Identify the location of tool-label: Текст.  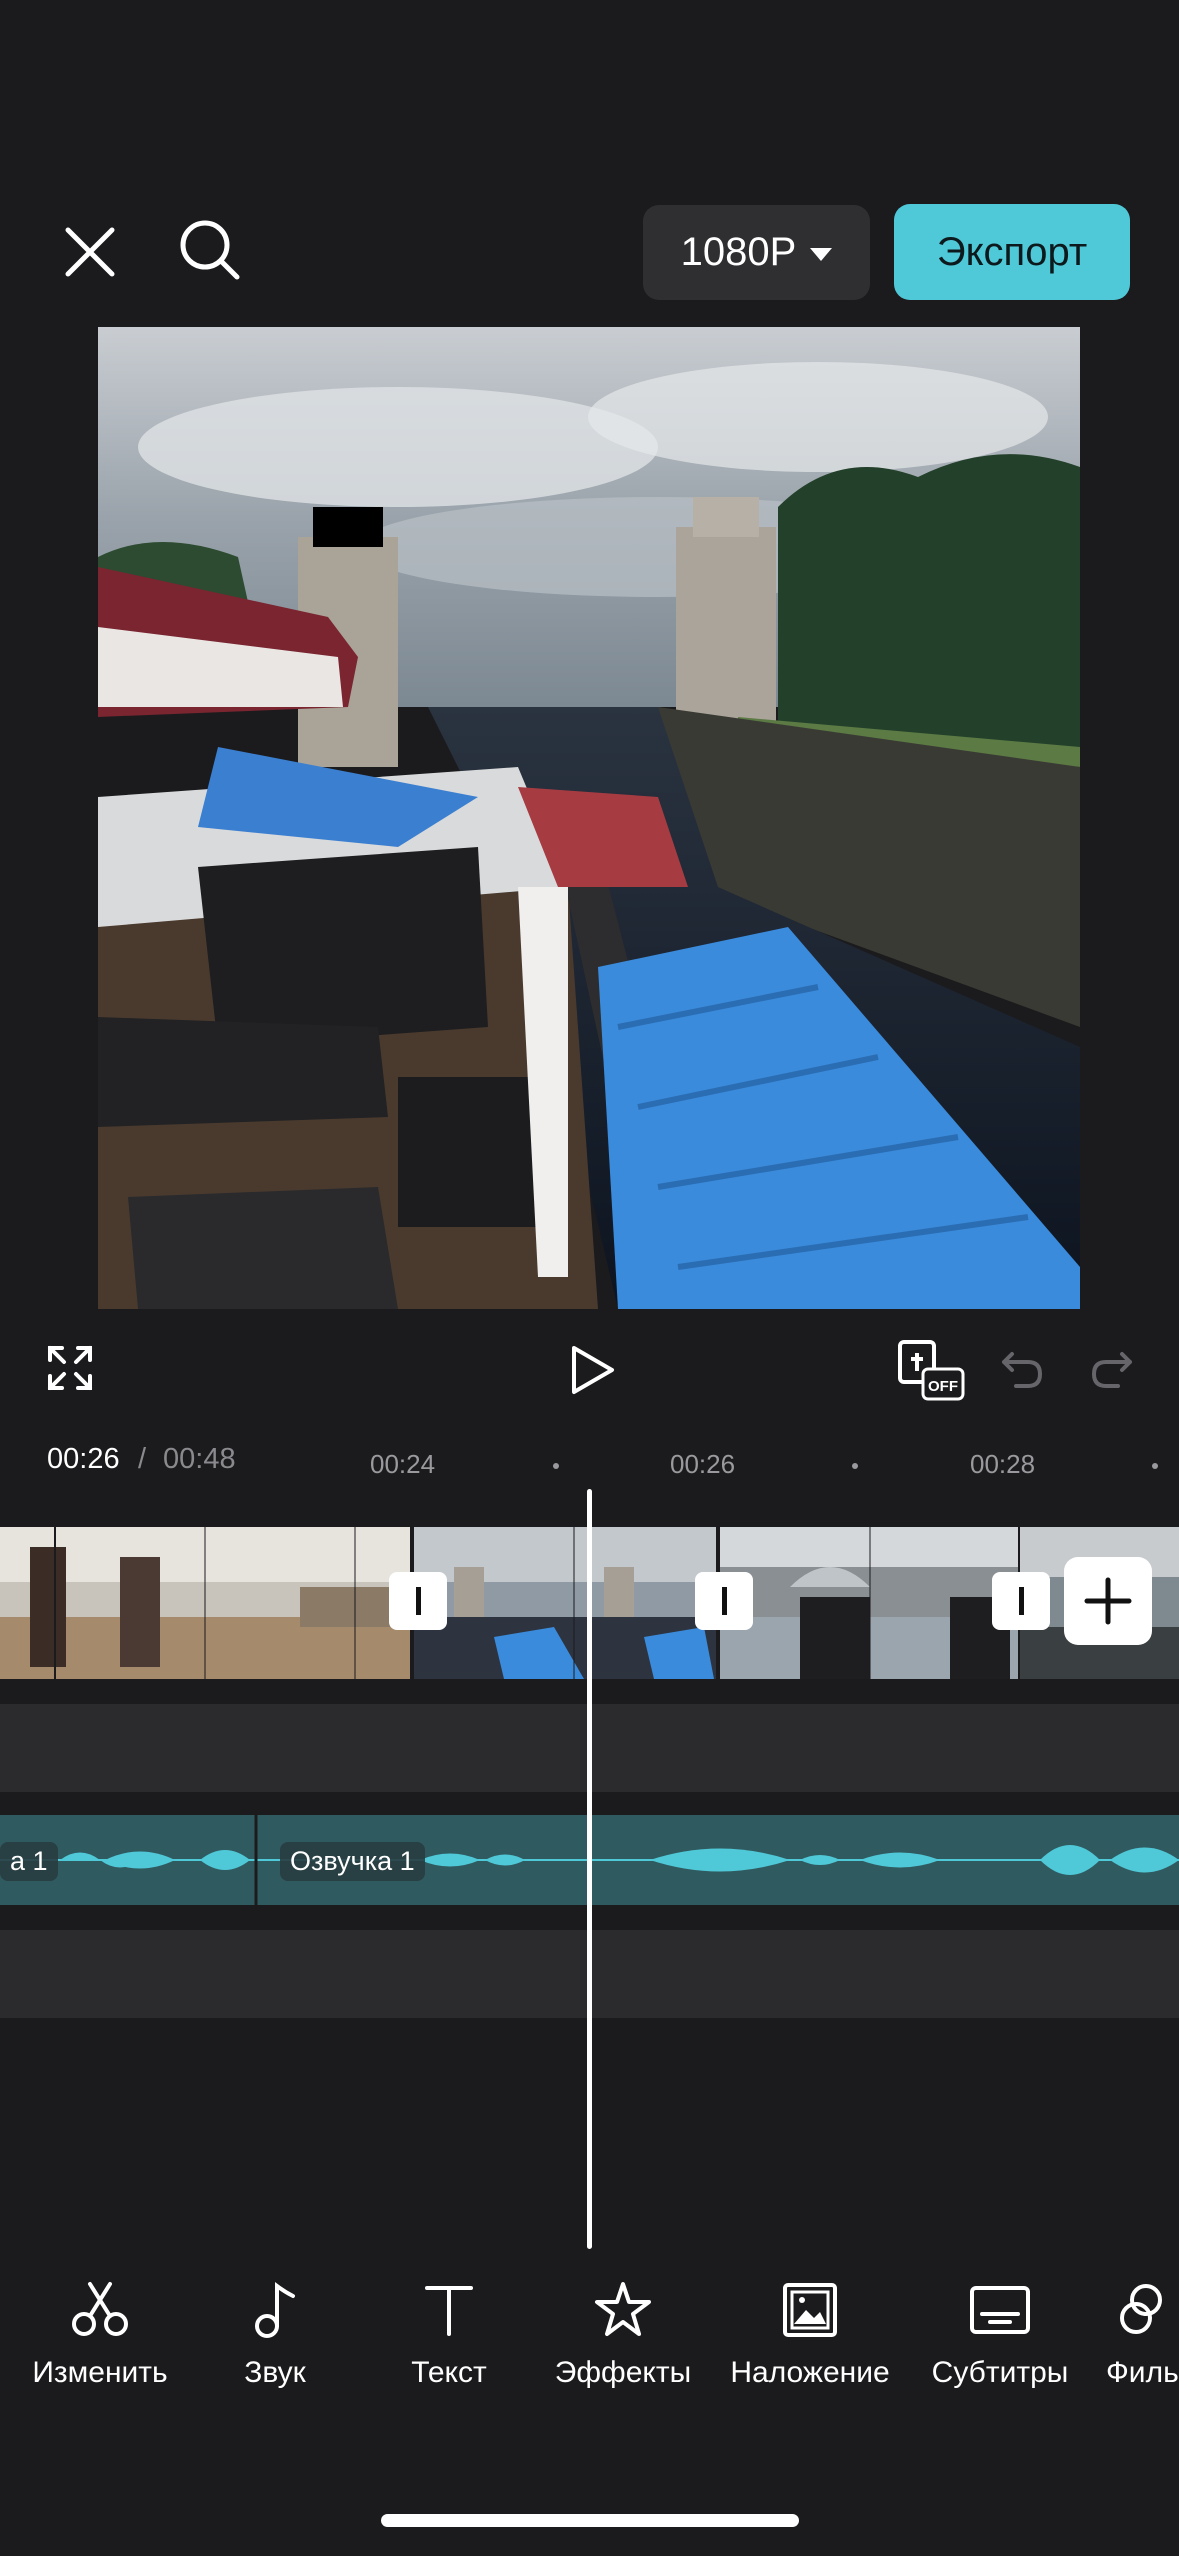
(449, 2372).